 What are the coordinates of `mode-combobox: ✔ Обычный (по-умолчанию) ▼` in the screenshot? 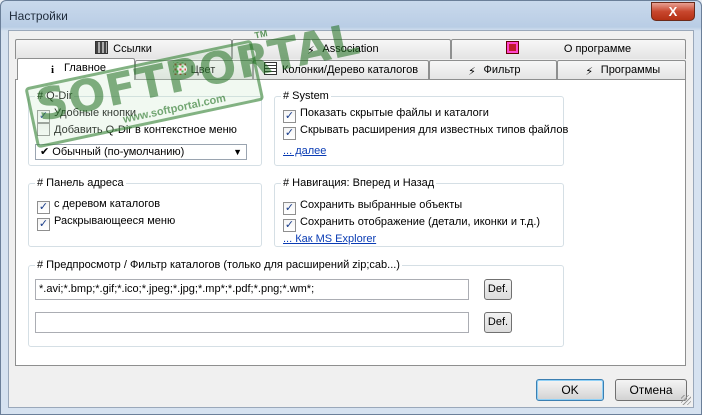 It's located at (141, 152).